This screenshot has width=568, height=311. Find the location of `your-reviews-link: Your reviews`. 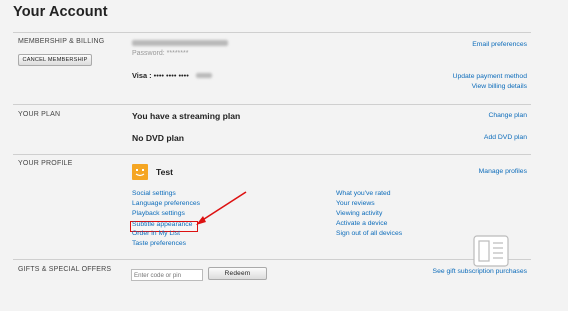

your-reviews-link: Your reviews is located at coordinates (355, 203).